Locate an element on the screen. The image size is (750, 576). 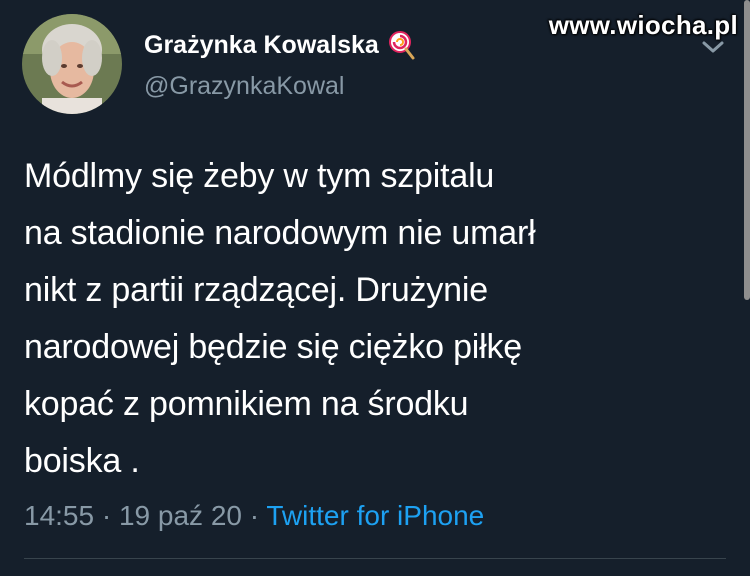
lollipop-icon is located at coordinates (401, 45).